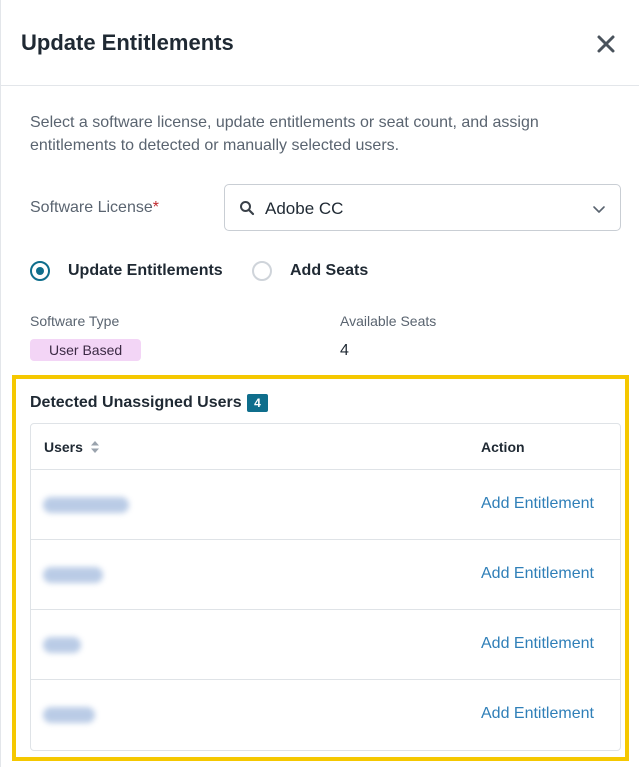 The image size is (639, 767). I want to click on detected-users-title: Detected Unassigned Users, so click(136, 402).